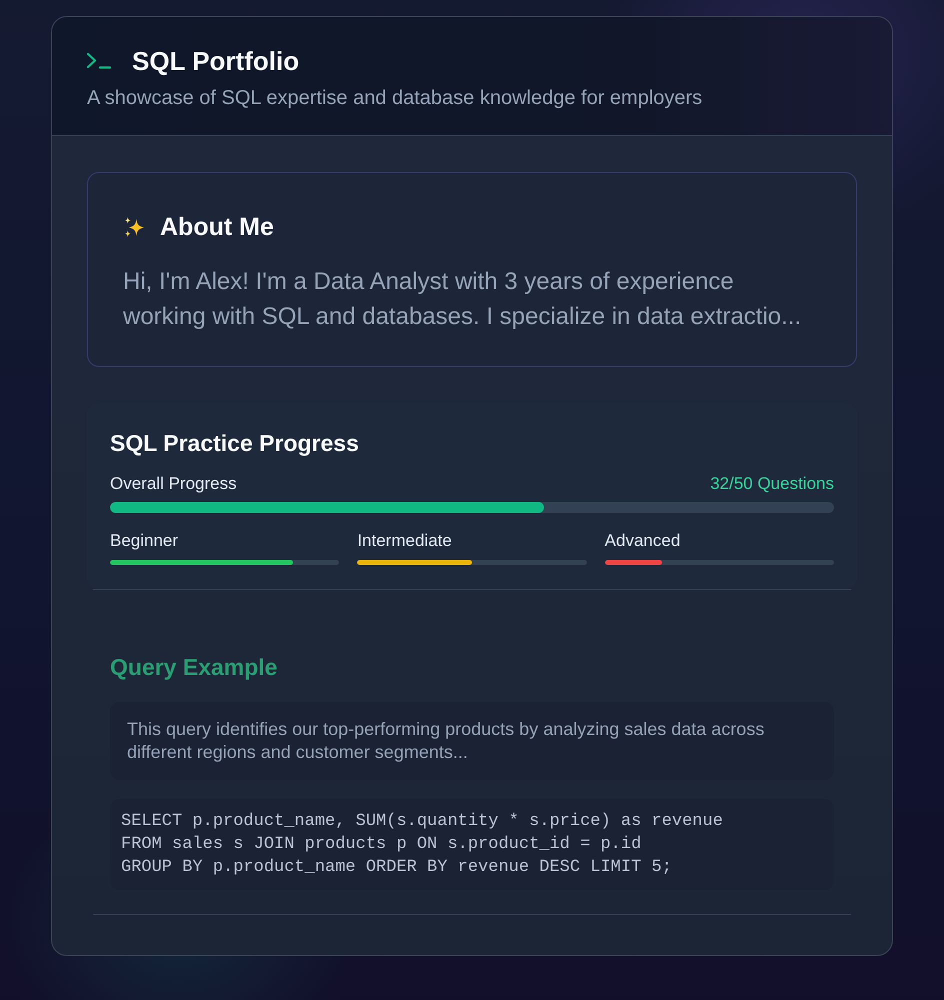  I want to click on level-label: Advanced, so click(643, 541).